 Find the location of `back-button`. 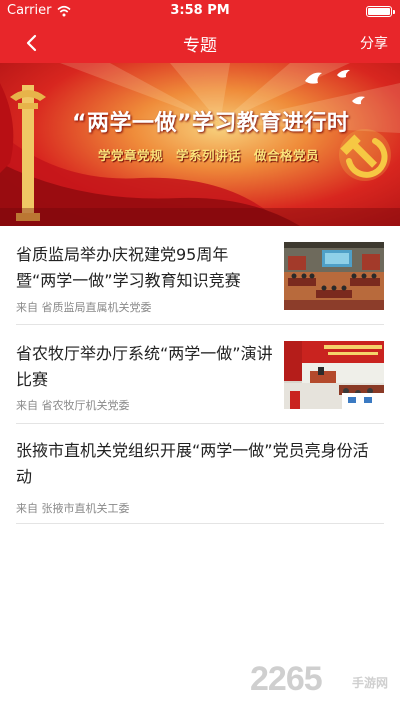

back-button is located at coordinates (31, 43).